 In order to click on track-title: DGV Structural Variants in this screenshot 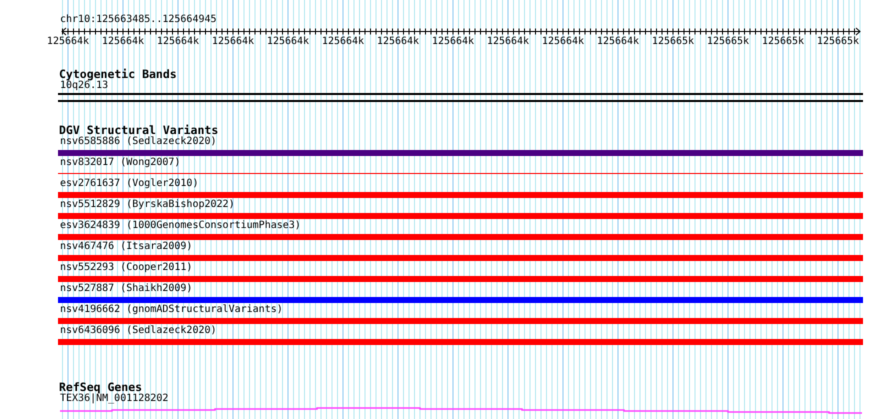, I will do `click(138, 130)`.